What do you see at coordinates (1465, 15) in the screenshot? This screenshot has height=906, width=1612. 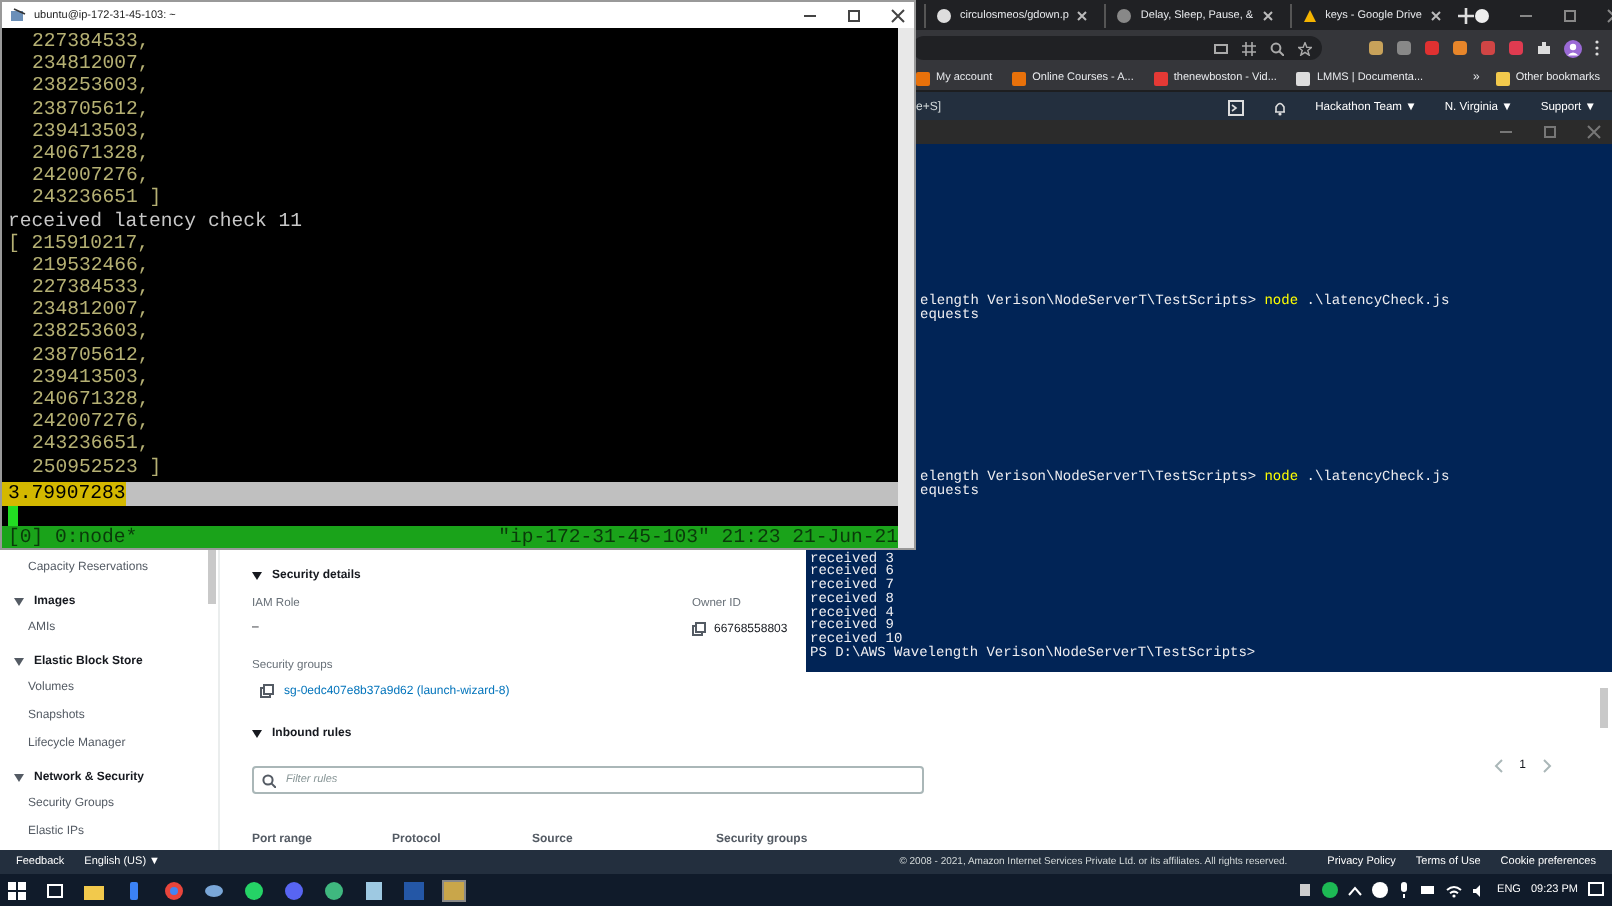 I see `new-tab-icon` at bounding box center [1465, 15].